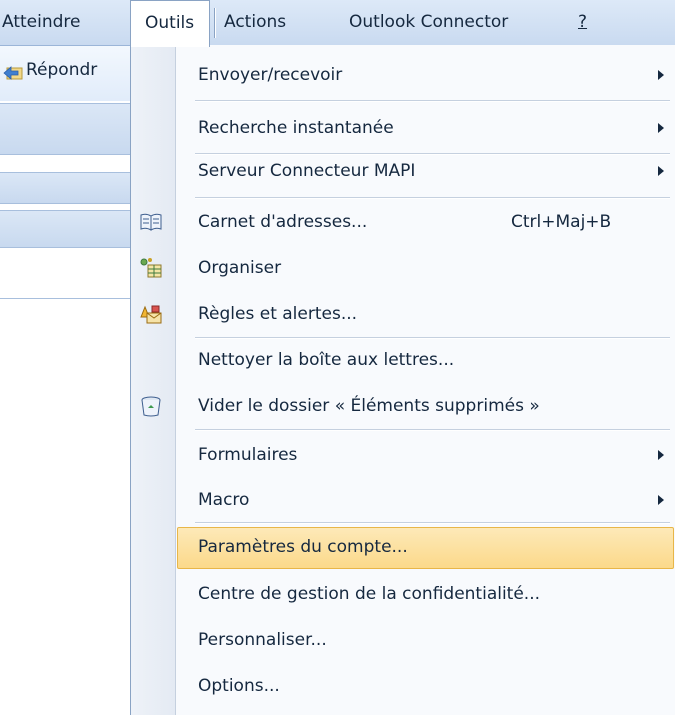 This screenshot has width=675, height=715. Describe the element at coordinates (151, 314) in the screenshot. I see `rules-alerts-icon` at that location.